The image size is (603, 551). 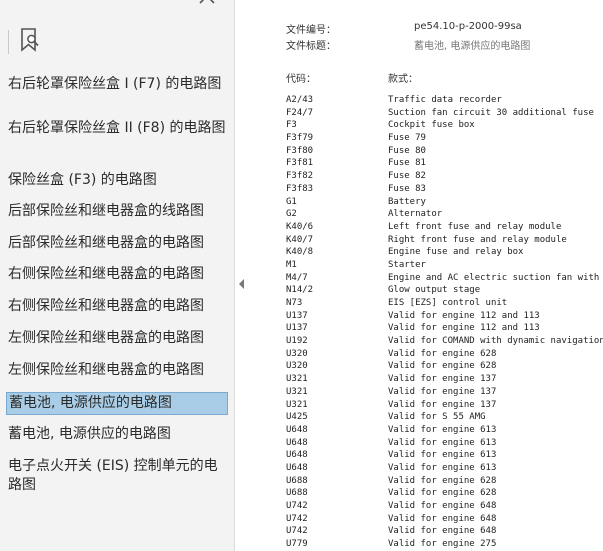 What do you see at coordinates (300, 188) in the screenshot?
I see `component-code: F3f83` at bounding box center [300, 188].